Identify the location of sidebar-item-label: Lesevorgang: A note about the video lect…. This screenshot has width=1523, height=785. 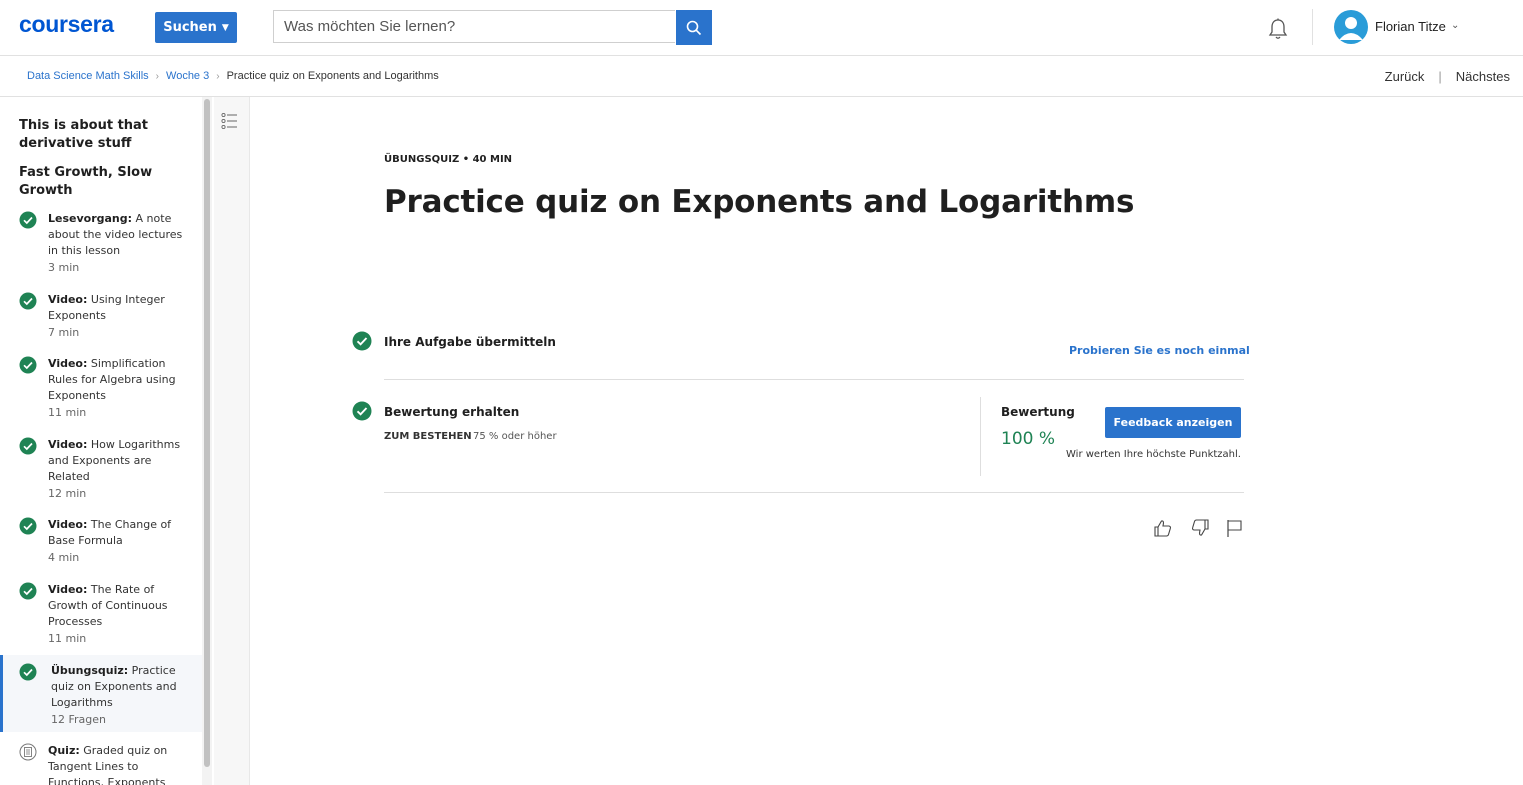
(118, 235).